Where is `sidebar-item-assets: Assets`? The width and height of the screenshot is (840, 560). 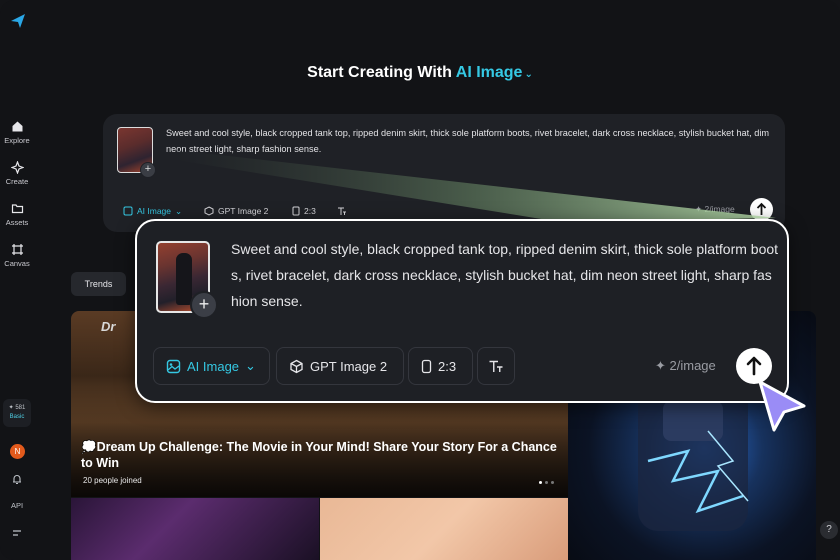 sidebar-item-assets: Assets is located at coordinates (17, 214).